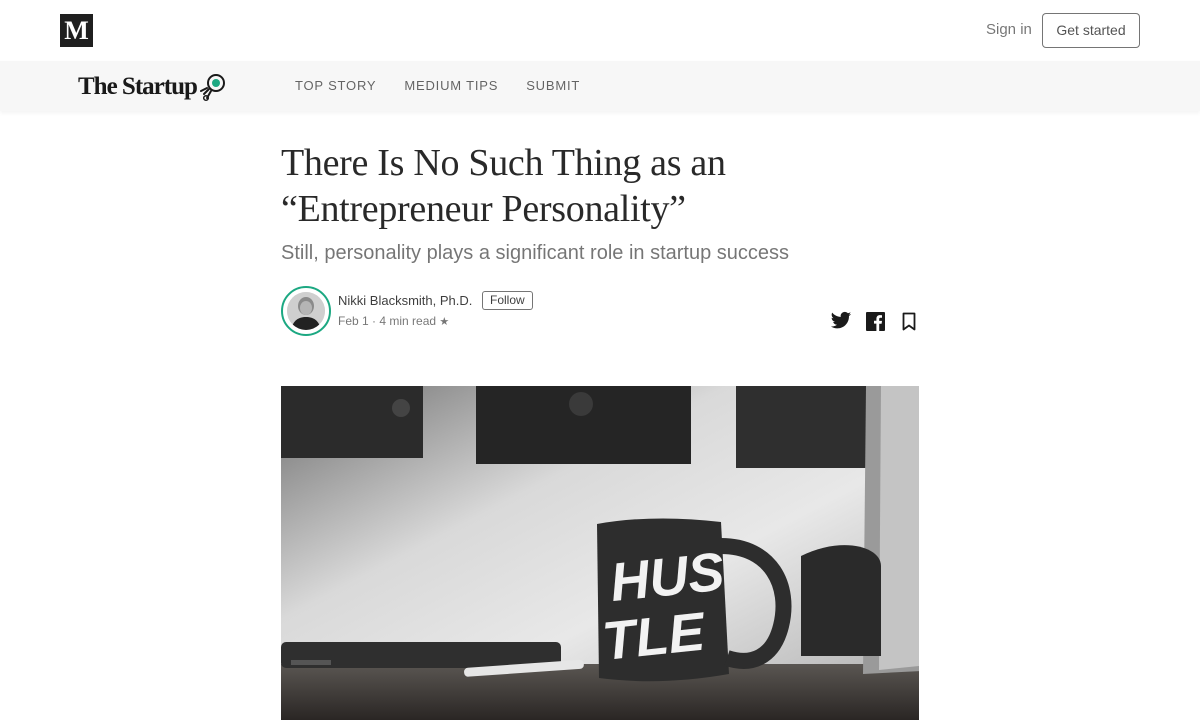  I want to click on article-meta: Feb 1 · 4 min read ★, so click(393, 321).